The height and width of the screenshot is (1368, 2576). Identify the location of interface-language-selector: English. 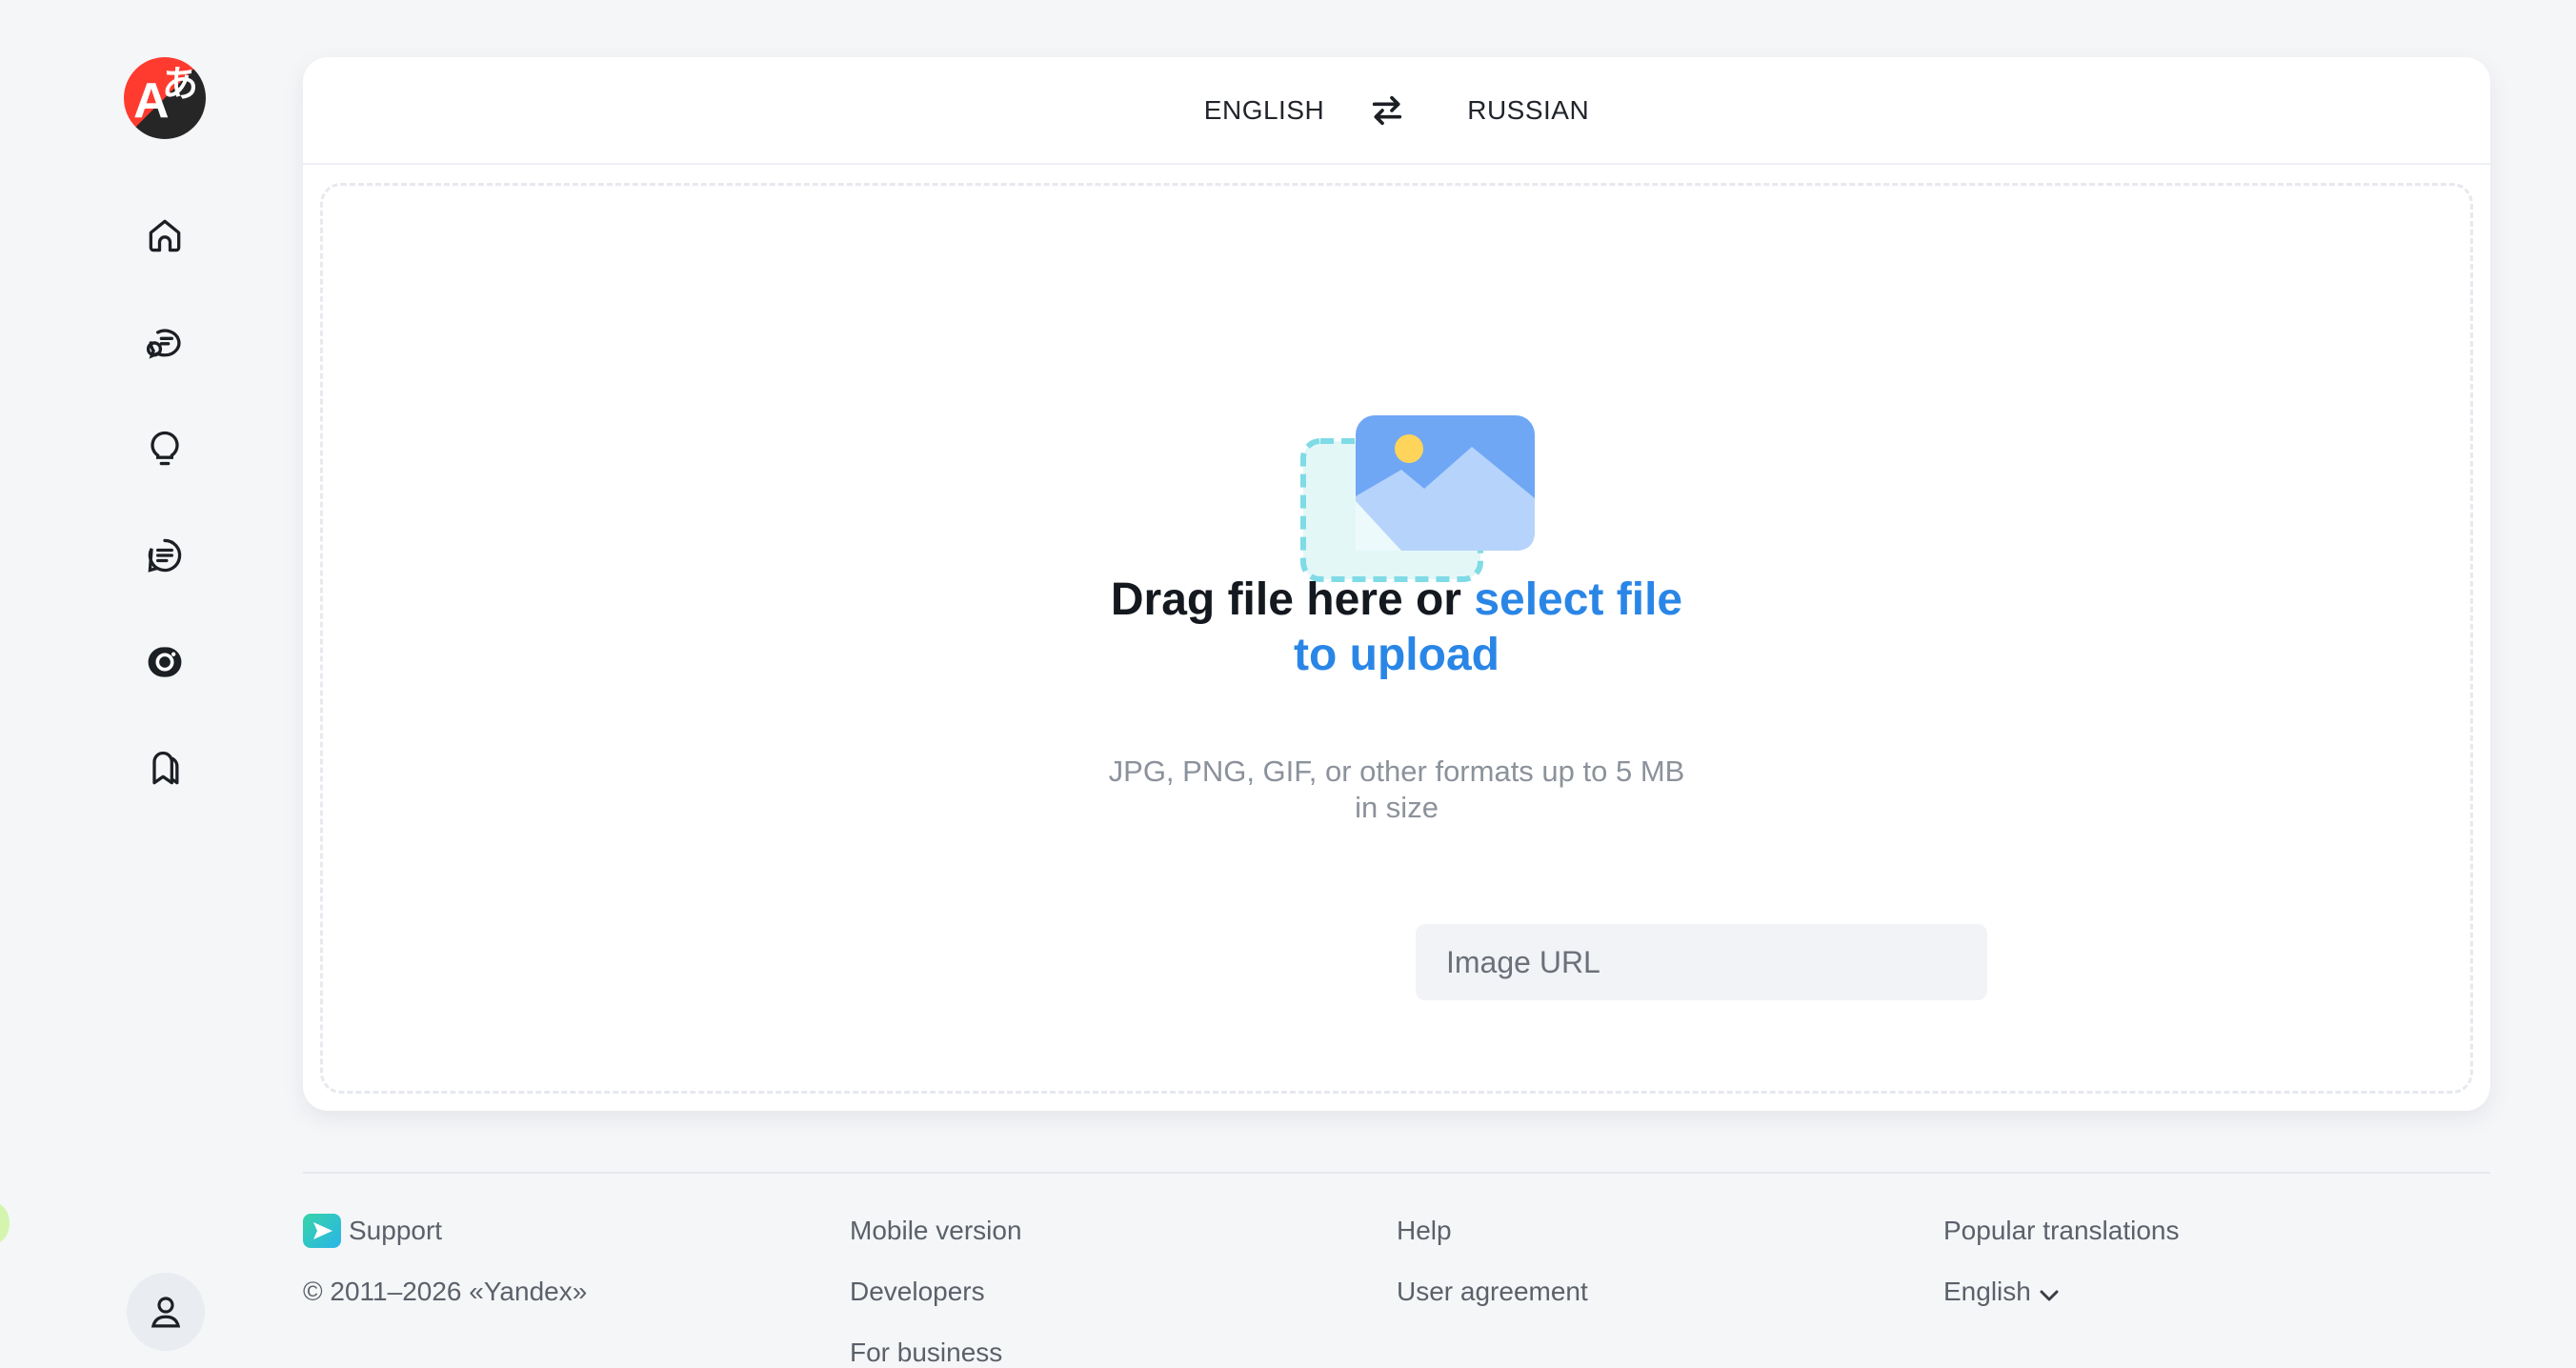
(2001, 1293).